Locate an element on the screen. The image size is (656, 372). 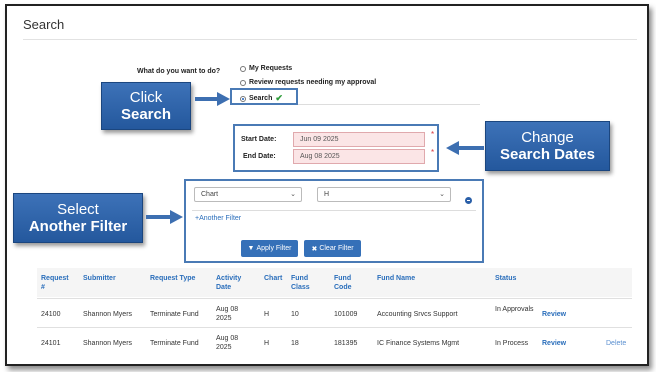
radio-review-requests: Review requests needing my approval is located at coordinates (308, 82).